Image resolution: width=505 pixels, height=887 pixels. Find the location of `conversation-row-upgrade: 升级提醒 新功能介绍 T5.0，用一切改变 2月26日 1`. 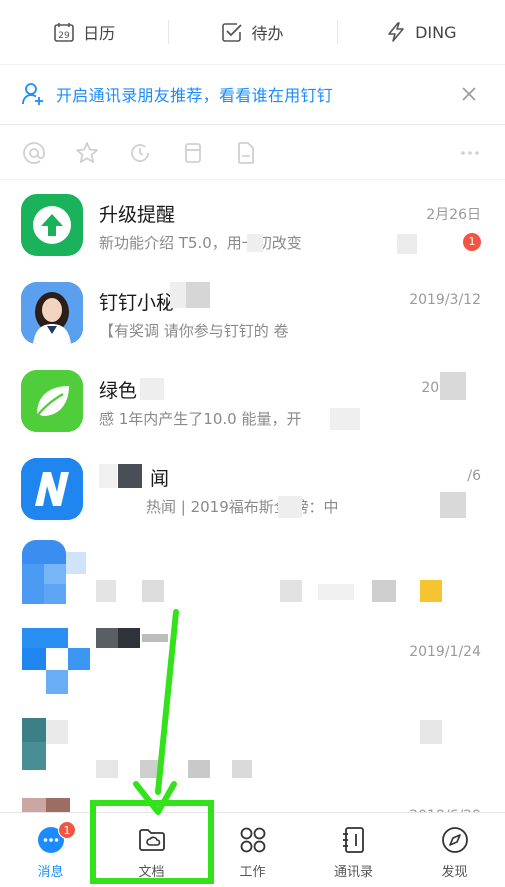

conversation-row-upgrade: 升级提醒 新功能介绍 T5.0，用一切改变 2月26日 1 is located at coordinates (252, 226).